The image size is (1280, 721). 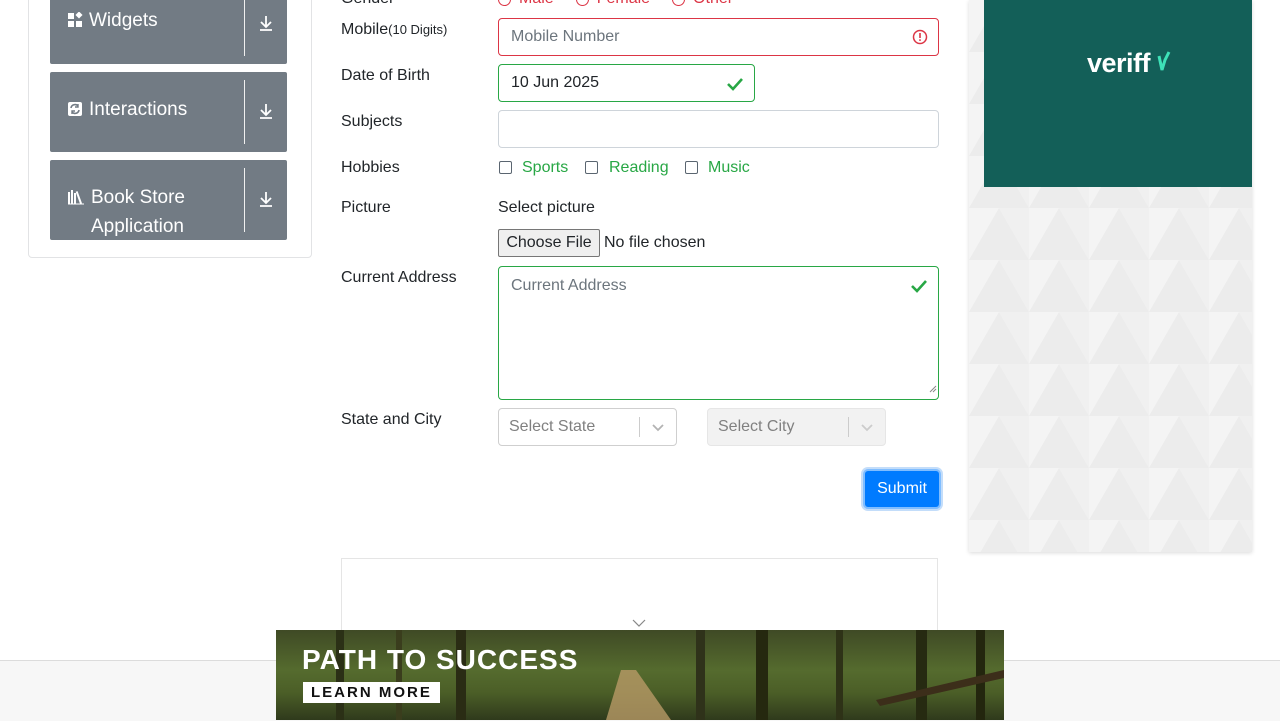 I want to click on hobby-label-sports: Sports, so click(x=545, y=168).